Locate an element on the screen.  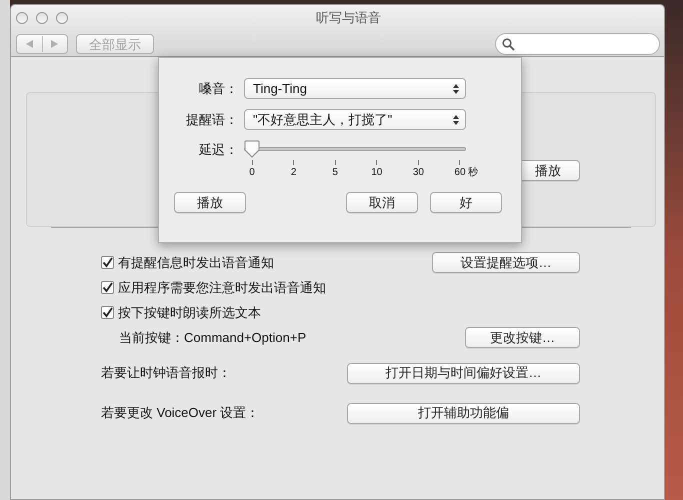
unit-label: 秒 is located at coordinates (473, 173).